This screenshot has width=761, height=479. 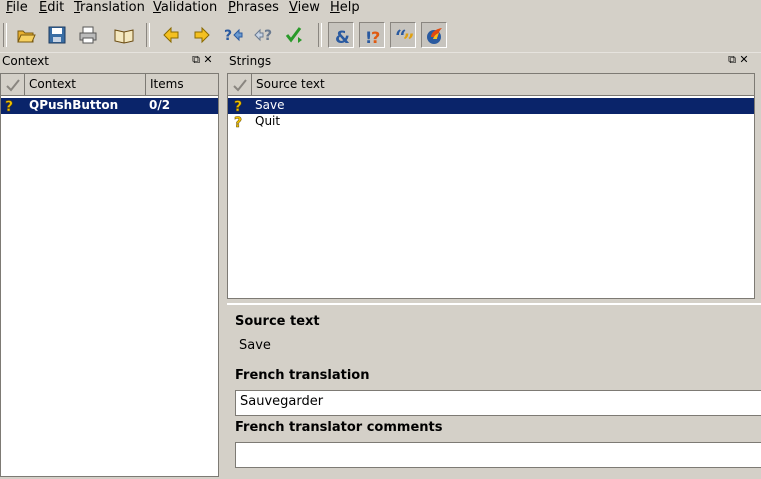 I want to click on phrase-book-icon, so click(x=124, y=36).